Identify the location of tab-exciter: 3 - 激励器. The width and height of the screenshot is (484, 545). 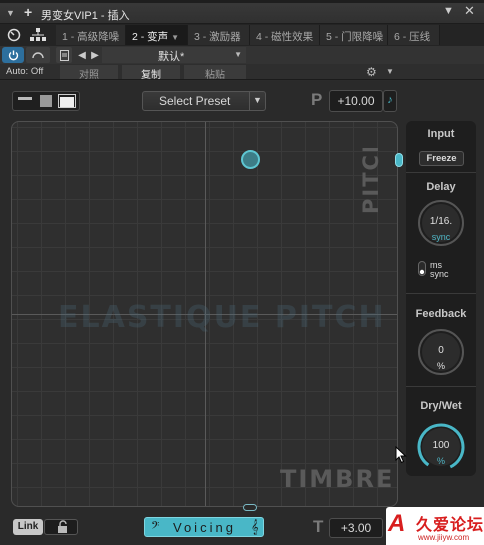
(219, 35).